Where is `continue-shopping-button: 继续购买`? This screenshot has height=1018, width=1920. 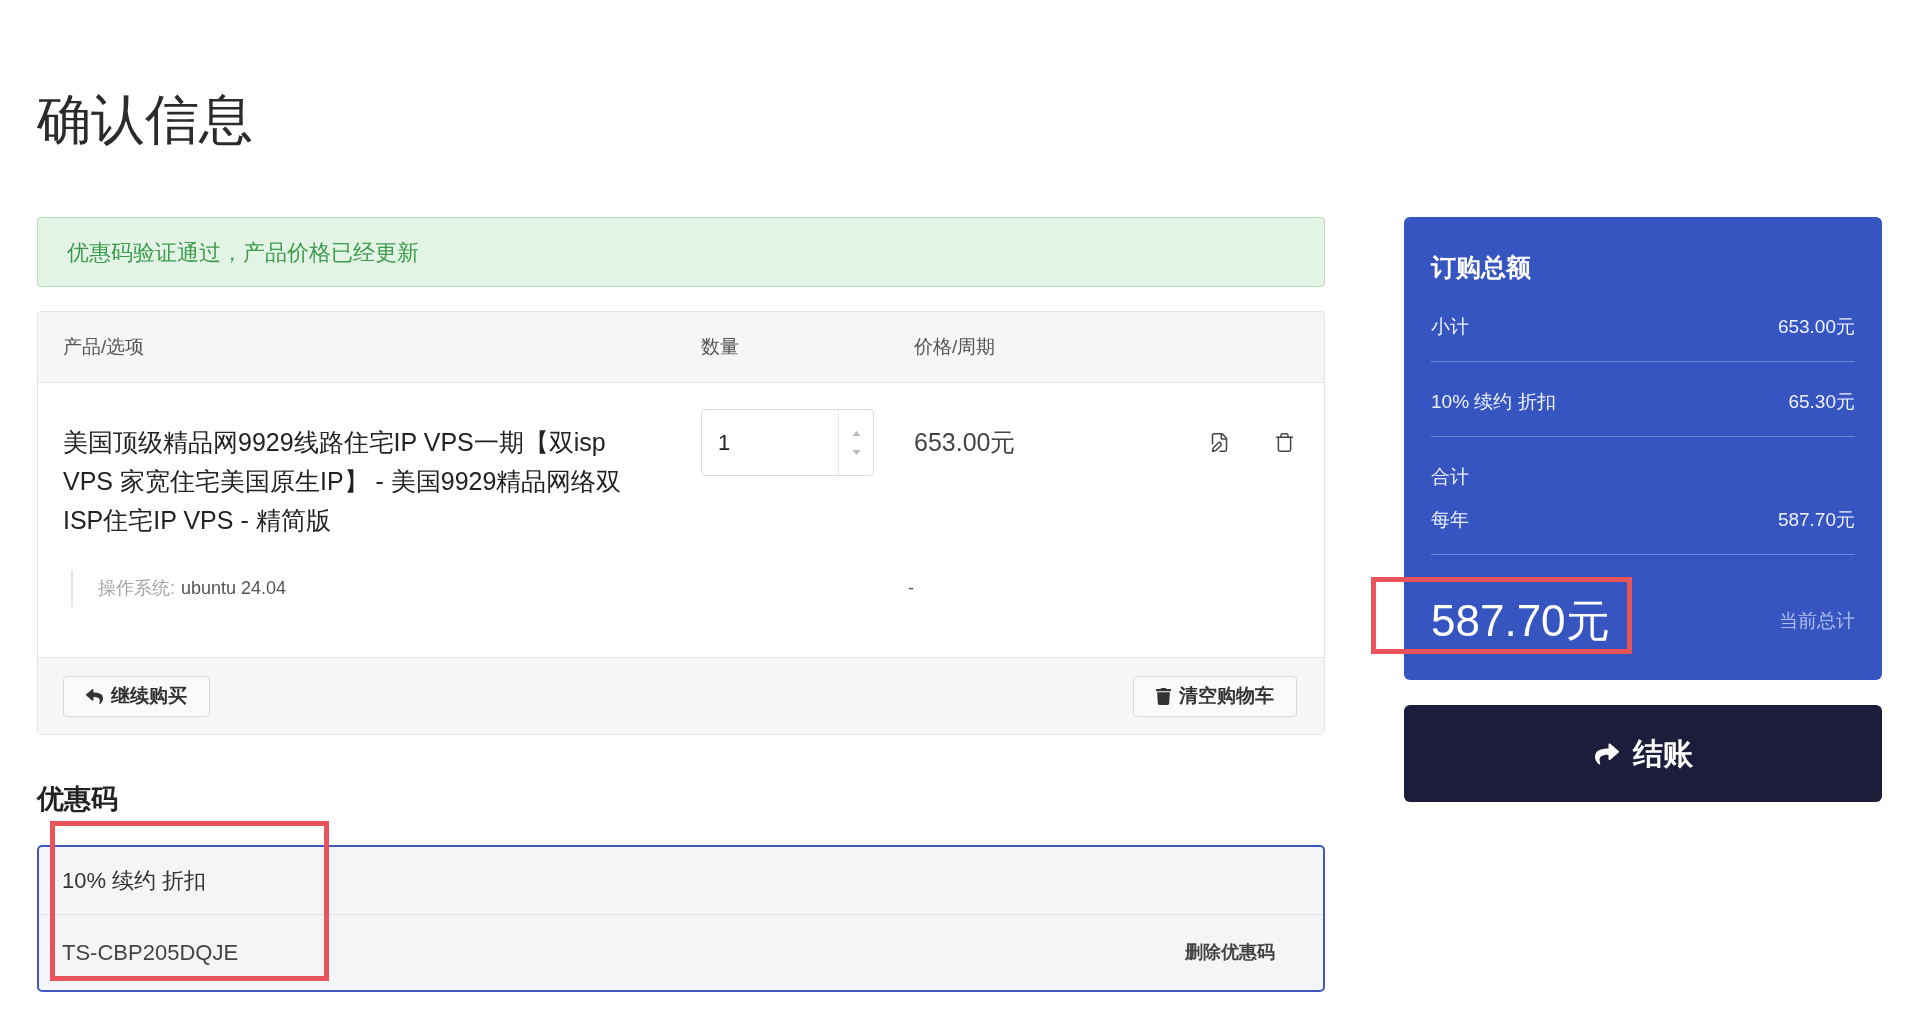
continue-shopping-button: 继续购买 is located at coordinates (136, 696).